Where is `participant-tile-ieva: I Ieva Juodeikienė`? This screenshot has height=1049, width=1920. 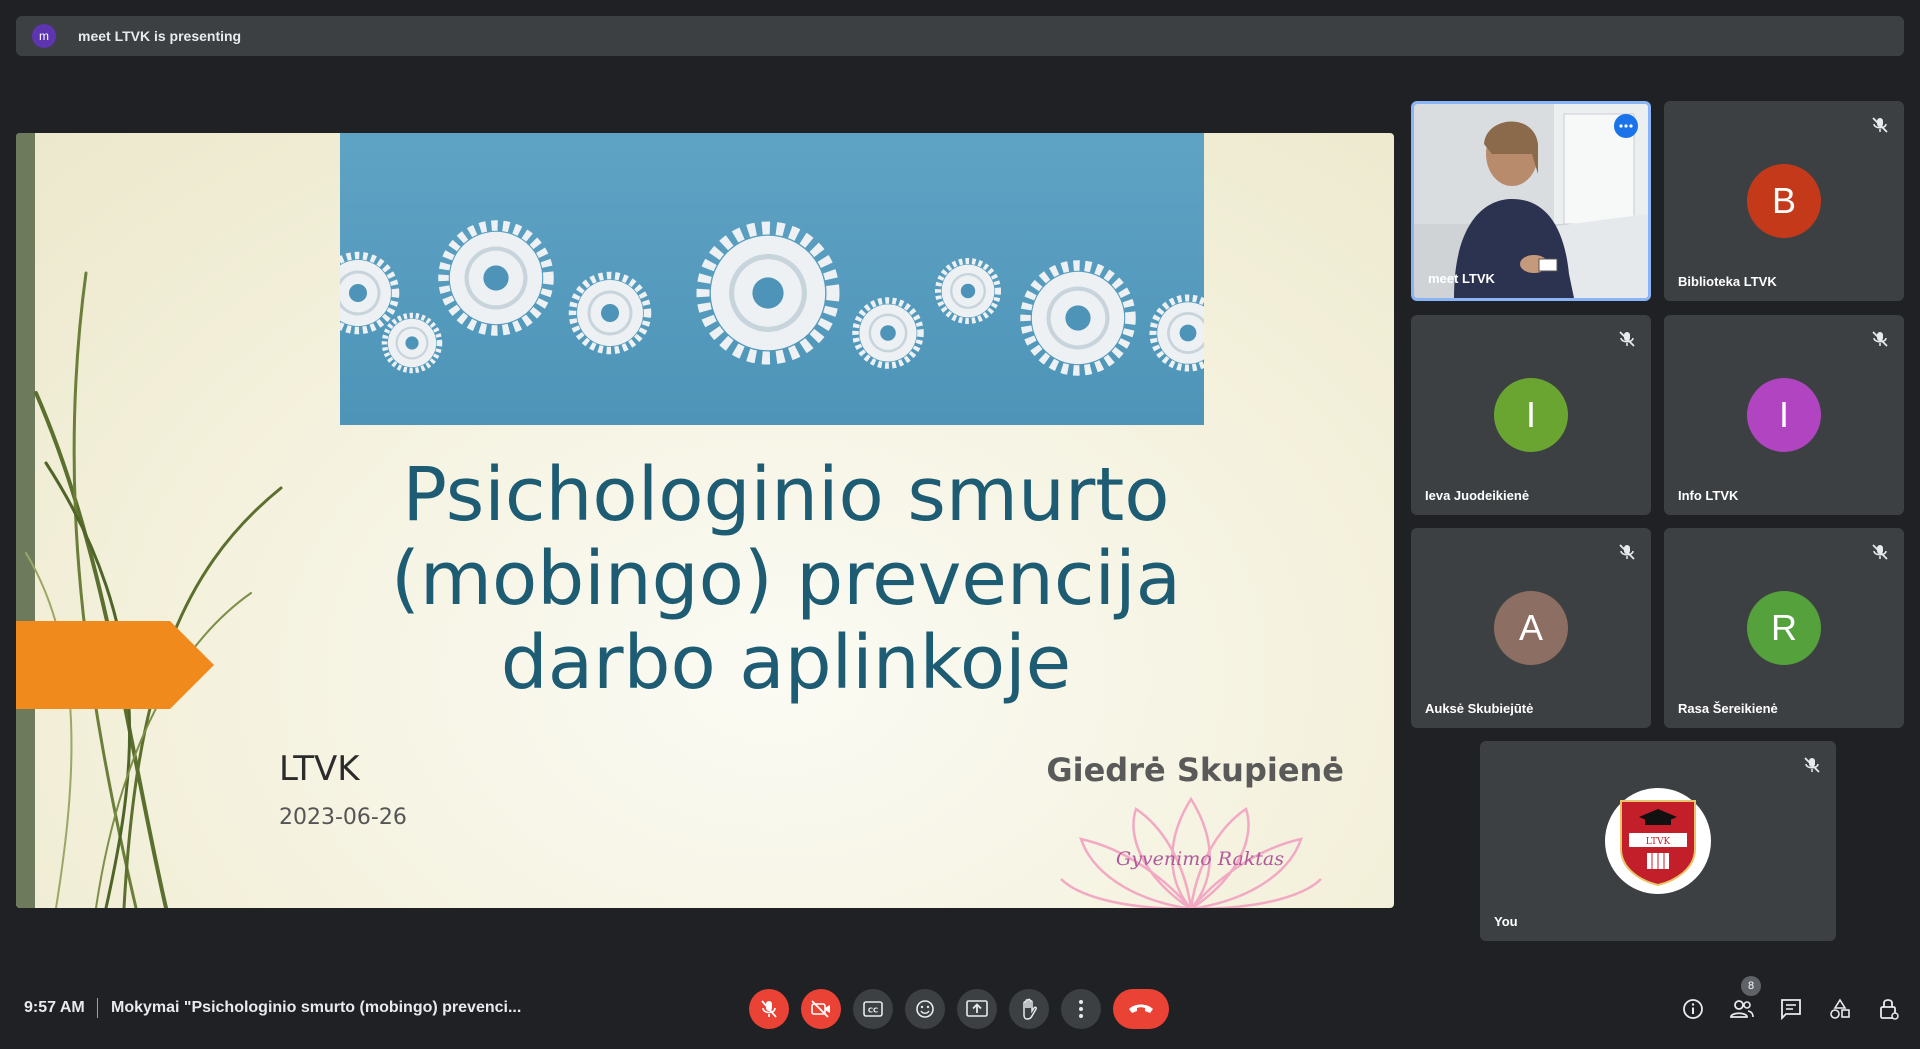
participant-tile-ieva: I Ieva Juodeikienė is located at coordinates (1531, 415).